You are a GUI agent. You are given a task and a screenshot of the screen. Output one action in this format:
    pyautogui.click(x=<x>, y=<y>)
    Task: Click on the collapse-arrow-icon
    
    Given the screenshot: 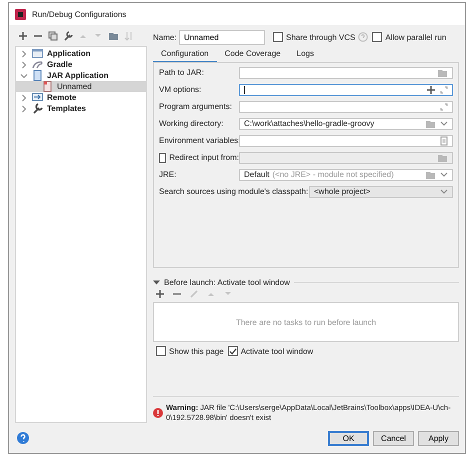 What is the action you would take?
    pyautogui.click(x=156, y=282)
    